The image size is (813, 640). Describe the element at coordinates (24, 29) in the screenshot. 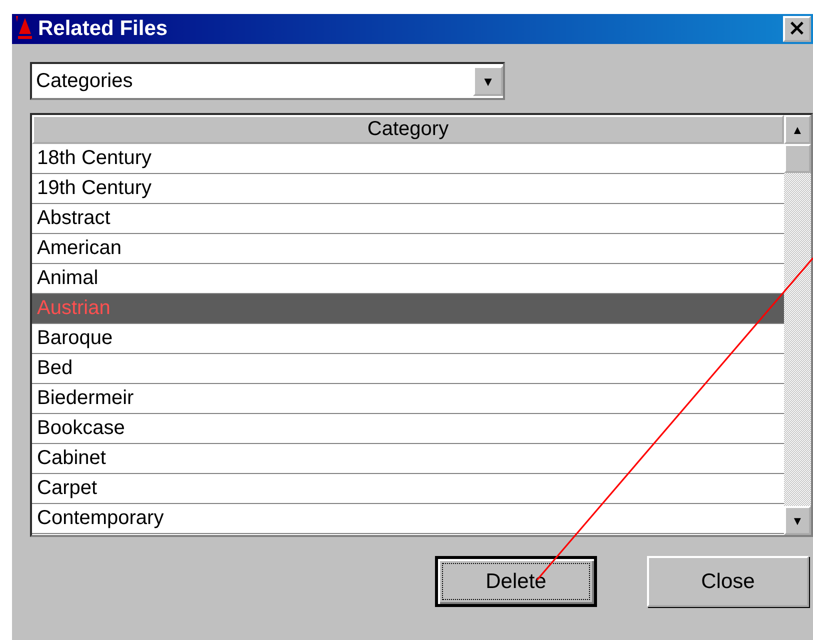

I see `cone-icon` at that location.